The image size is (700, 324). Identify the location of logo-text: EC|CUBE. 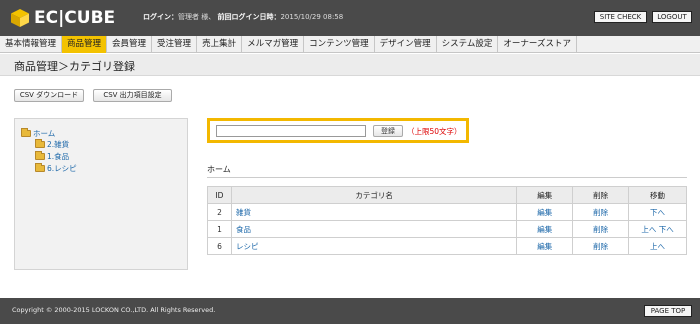
(75, 18).